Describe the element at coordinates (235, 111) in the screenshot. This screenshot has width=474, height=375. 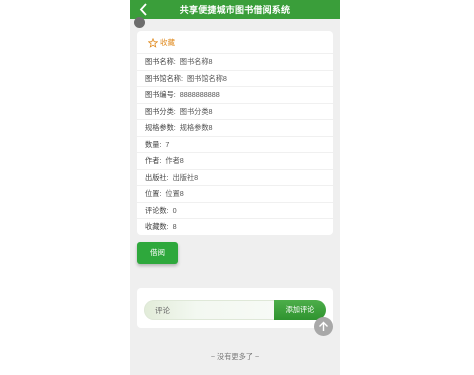
I see `info-row-category: 图书分类: 图书分类8` at that location.